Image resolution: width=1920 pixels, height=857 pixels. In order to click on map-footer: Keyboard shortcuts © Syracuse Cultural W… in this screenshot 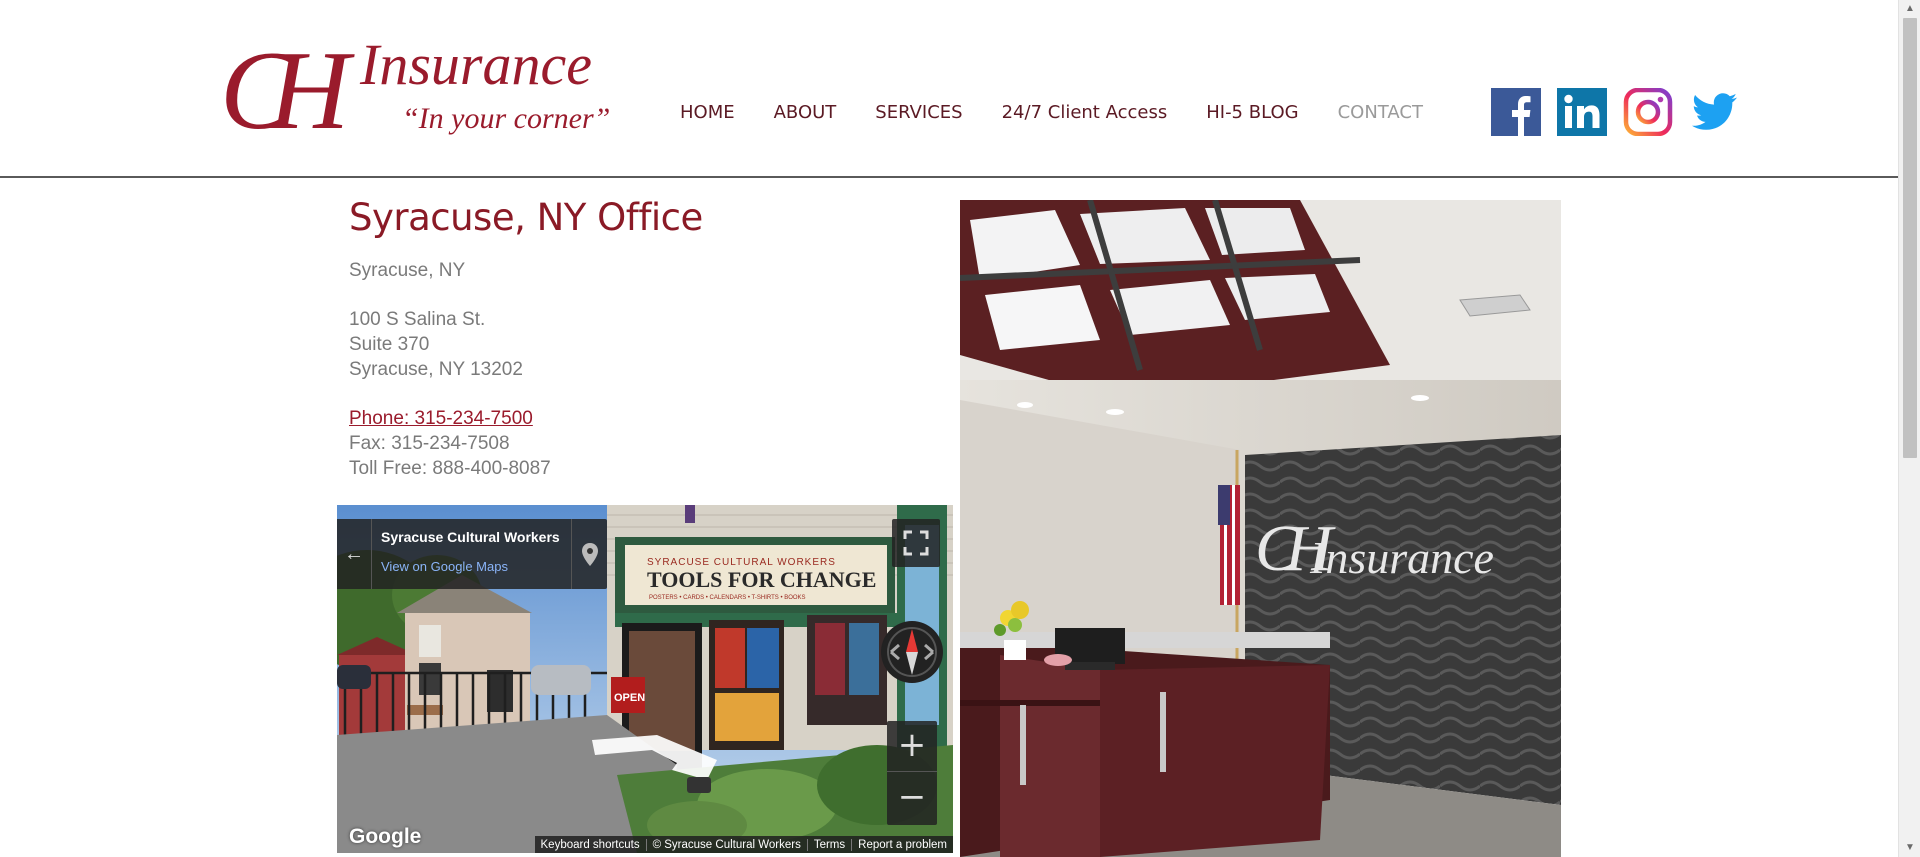, I will do `click(743, 844)`.